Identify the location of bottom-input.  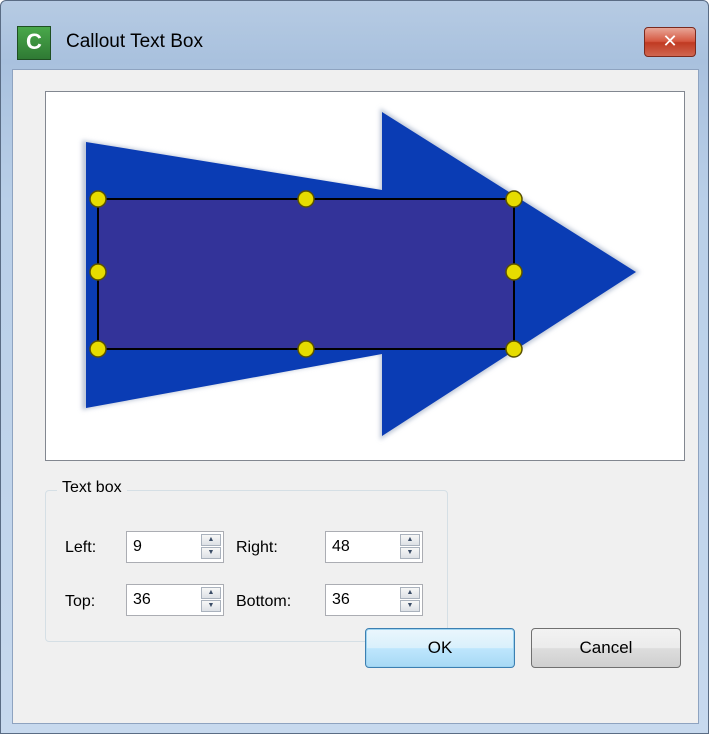
(364, 600).